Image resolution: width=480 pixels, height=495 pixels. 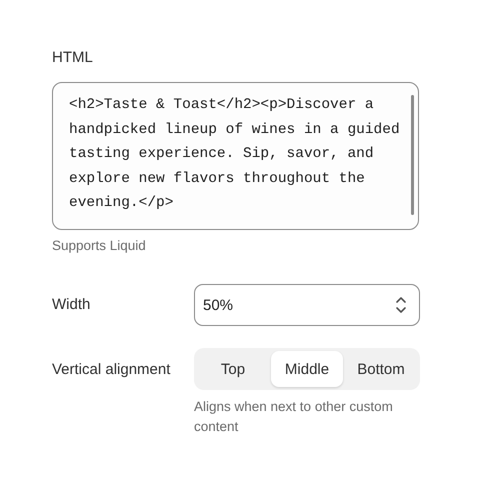 What do you see at coordinates (233, 369) in the screenshot?
I see `alignment-option: Top` at bounding box center [233, 369].